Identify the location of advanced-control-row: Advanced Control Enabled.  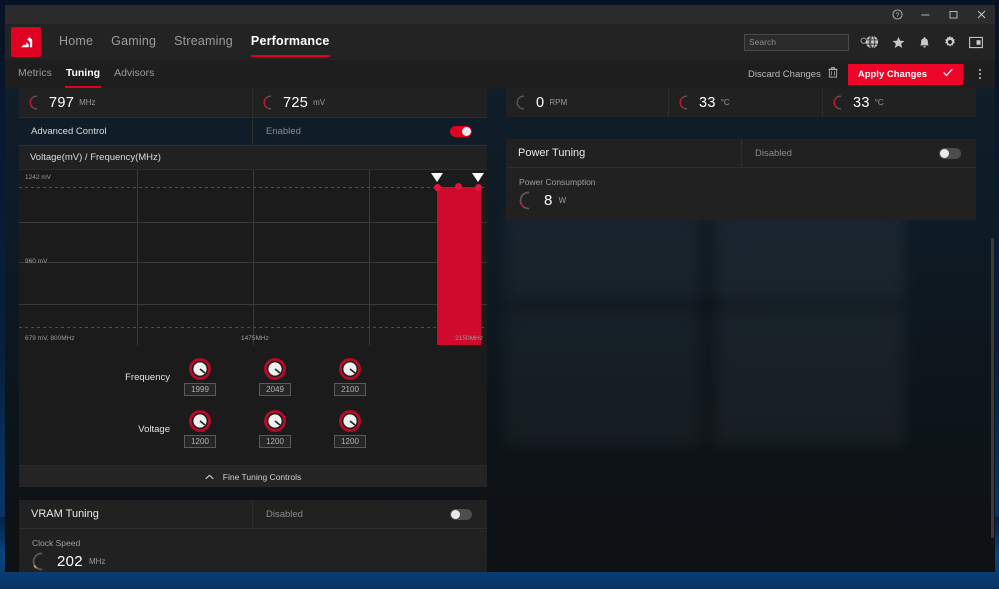
(253, 131).